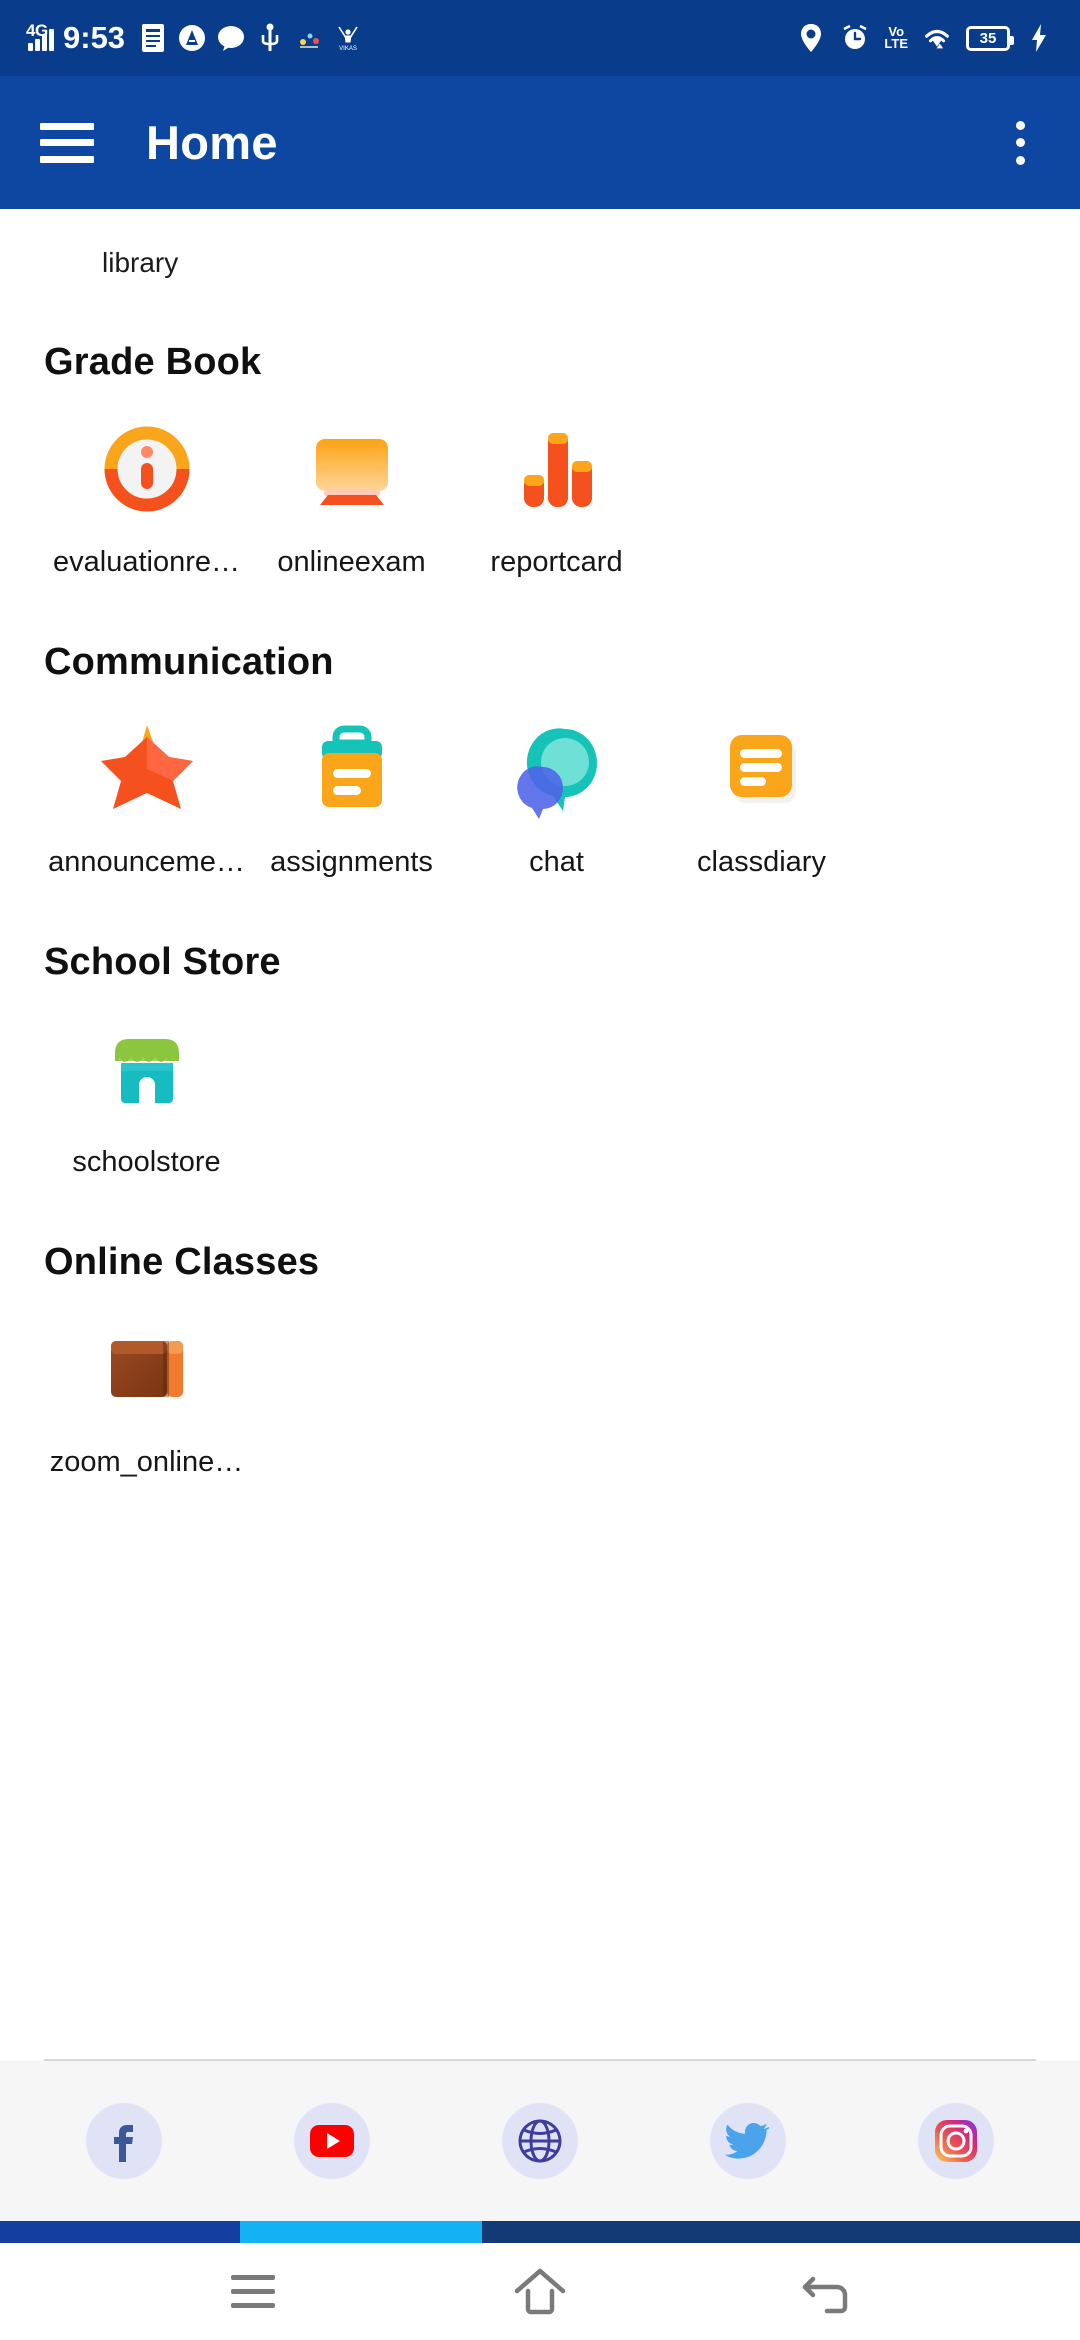 The image size is (1080, 2340). I want to click on wifi-icon, so click(937, 38).